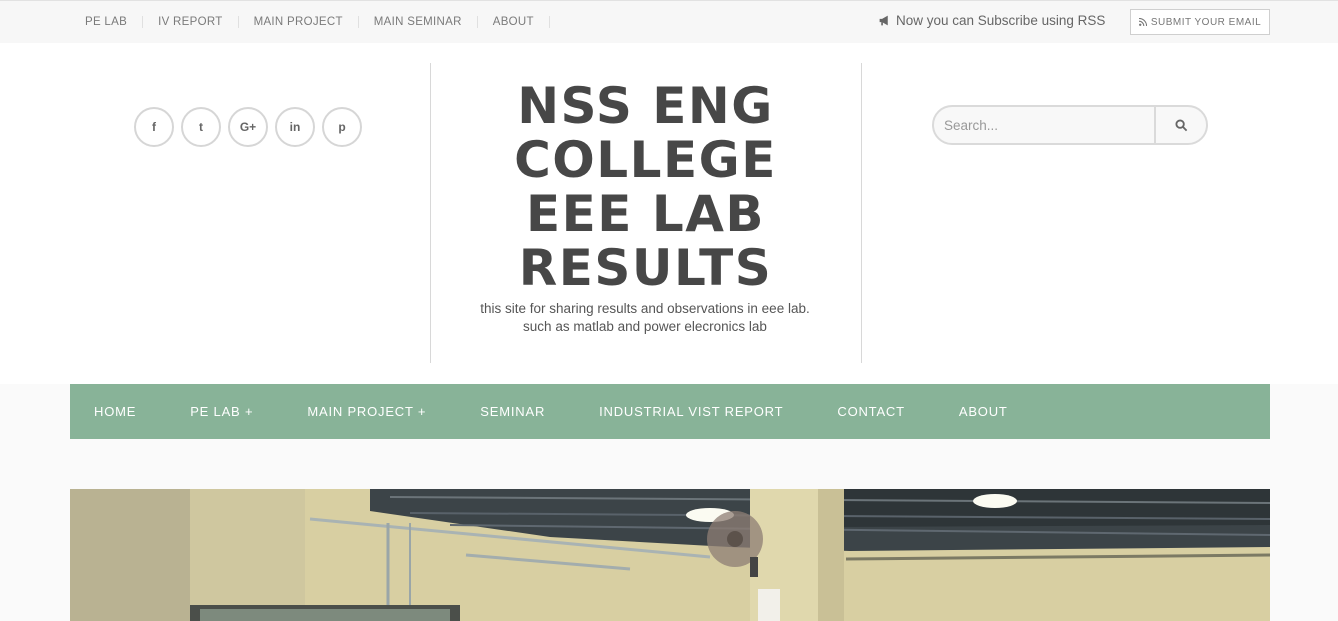 The image size is (1338, 621). I want to click on top-nav-main-project: MAIN PROJECT, so click(299, 22).